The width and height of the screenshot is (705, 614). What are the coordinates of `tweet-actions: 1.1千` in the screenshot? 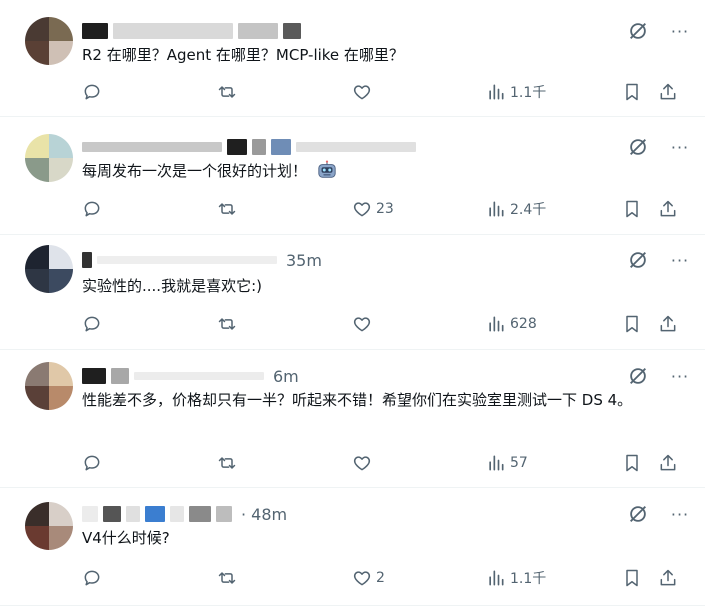 It's located at (382, 92).